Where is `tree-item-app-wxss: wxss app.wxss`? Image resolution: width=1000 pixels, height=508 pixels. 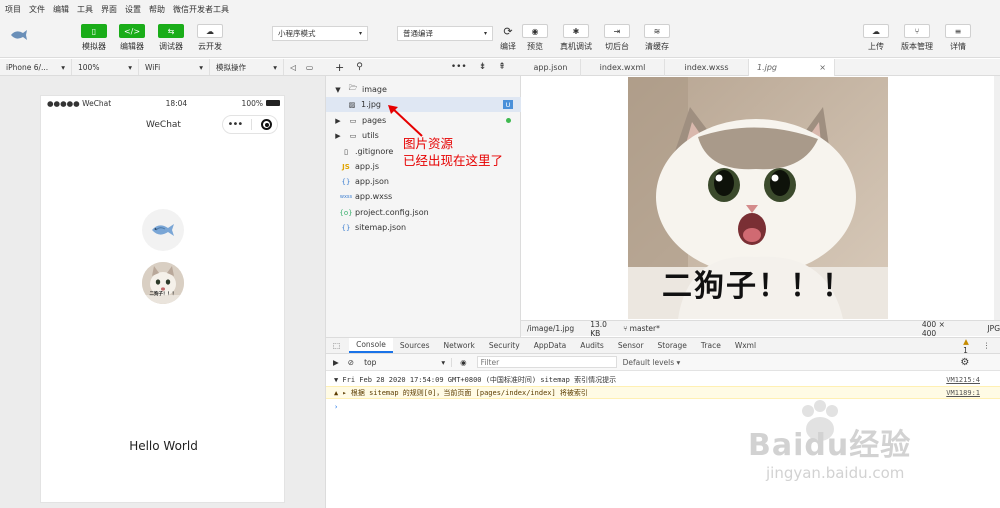
tree-item-app-wxss: wxss app.wxss is located at coordinates (423, 196).